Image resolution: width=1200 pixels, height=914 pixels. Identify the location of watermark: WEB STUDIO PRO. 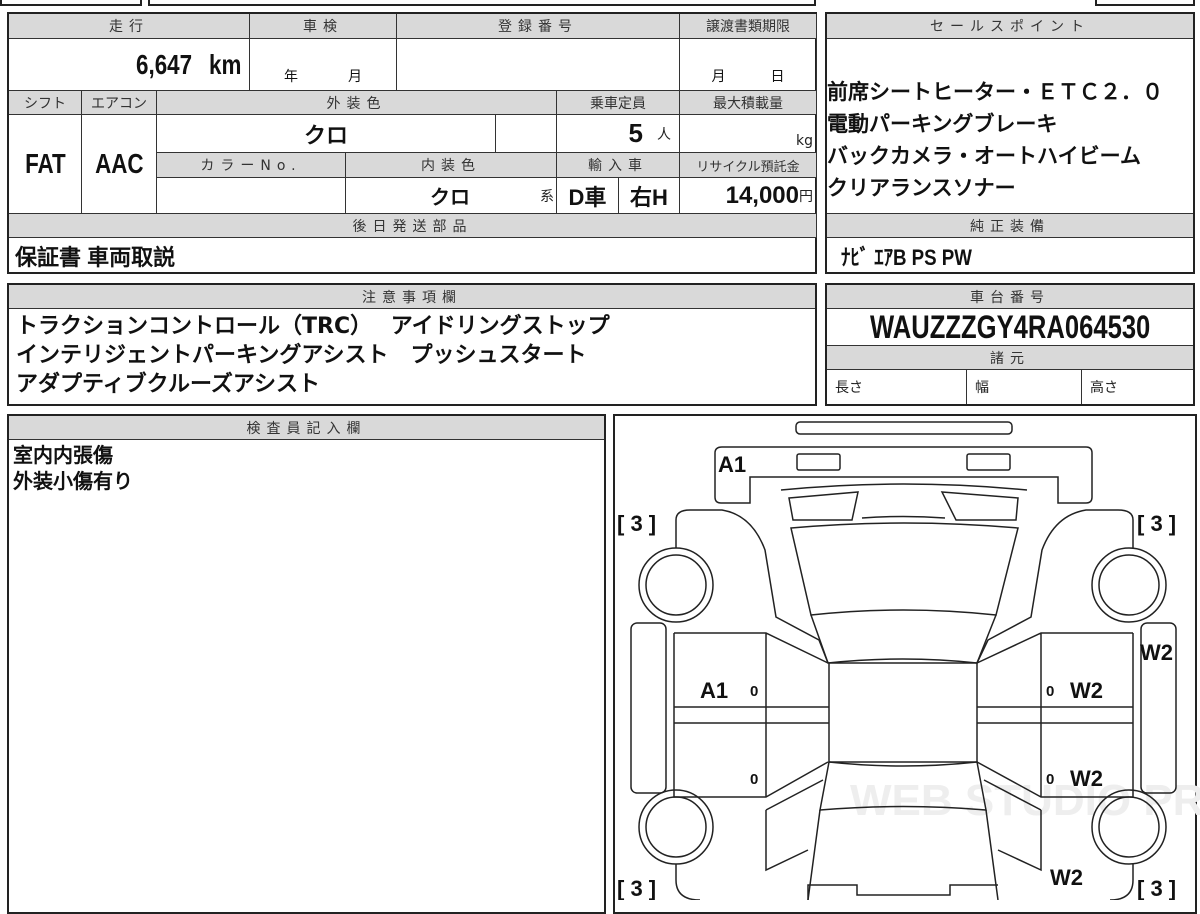
(1025, 800).